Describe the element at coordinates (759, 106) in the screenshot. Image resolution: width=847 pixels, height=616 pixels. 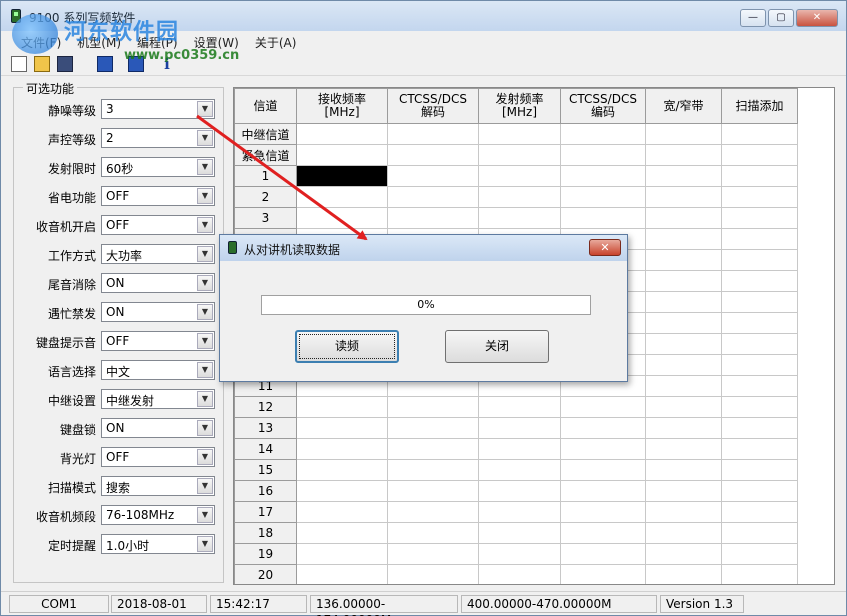
I see `column-header: 扫描添加` at that location.